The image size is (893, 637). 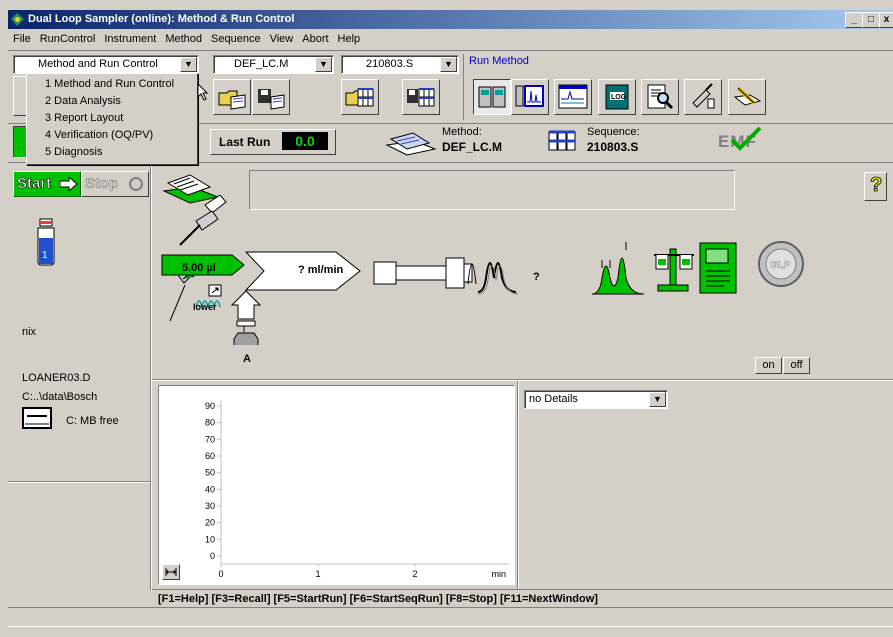 I want to click on details-select: no Details ▼, so click(x=596, y=399).